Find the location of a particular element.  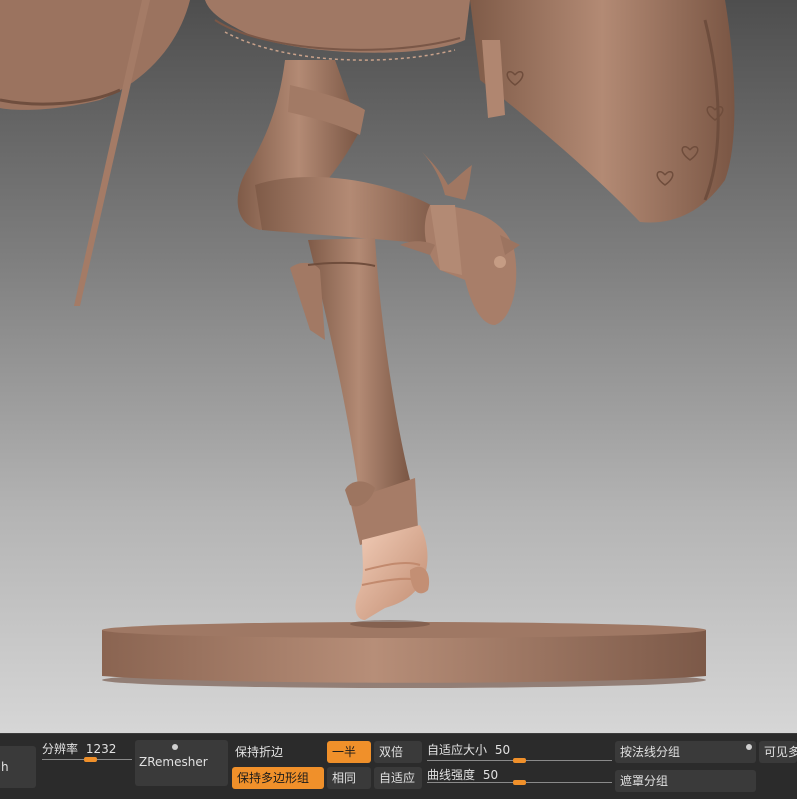

double-button: 双倍 is located at coordinates (398, 752).